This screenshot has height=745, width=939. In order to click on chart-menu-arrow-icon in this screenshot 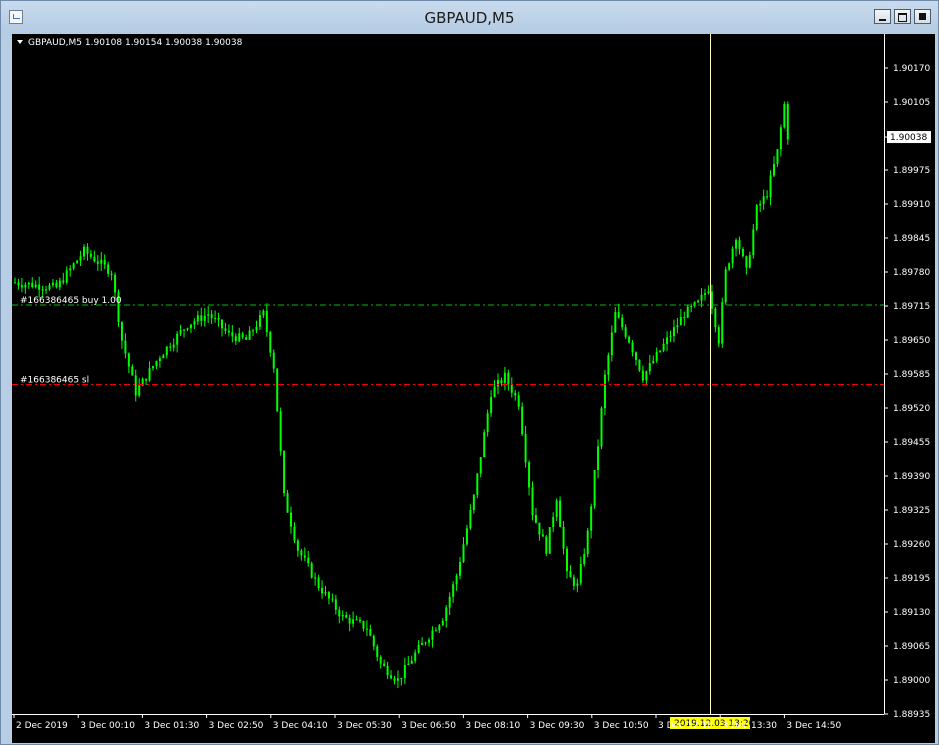, I will do `click(20, 42)`.